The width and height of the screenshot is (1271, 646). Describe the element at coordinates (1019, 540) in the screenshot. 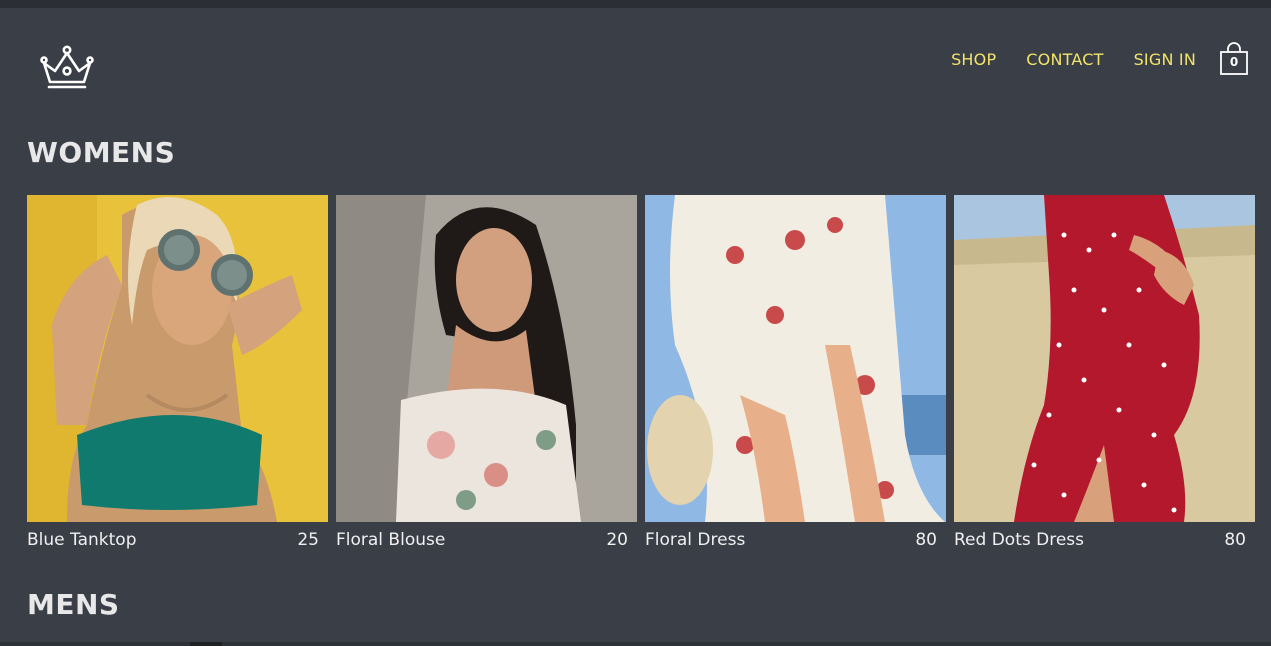

I see `product-name: Red Dots Dress` at that location.